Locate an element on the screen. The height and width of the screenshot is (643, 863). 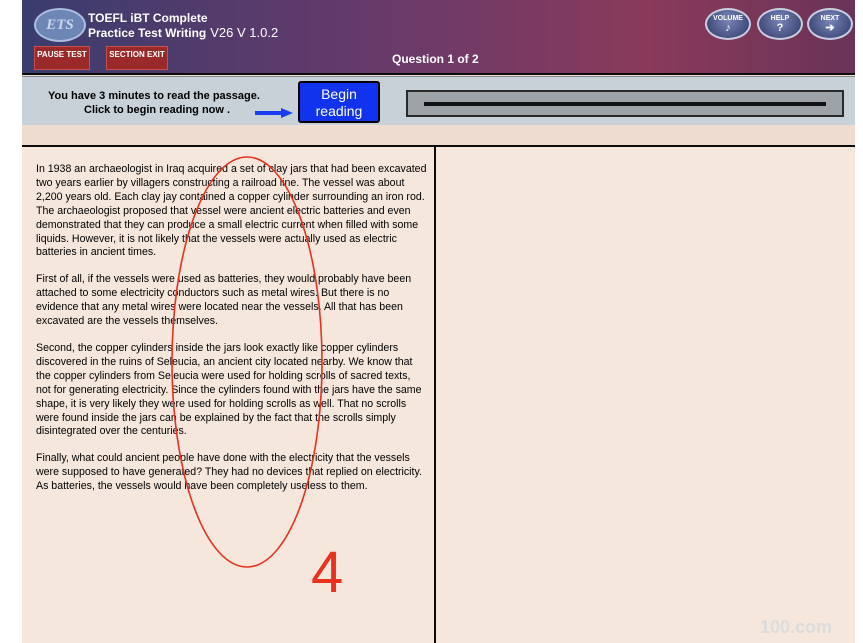
begin-reading-line-1: Begin is located at coordinates (339, 94).